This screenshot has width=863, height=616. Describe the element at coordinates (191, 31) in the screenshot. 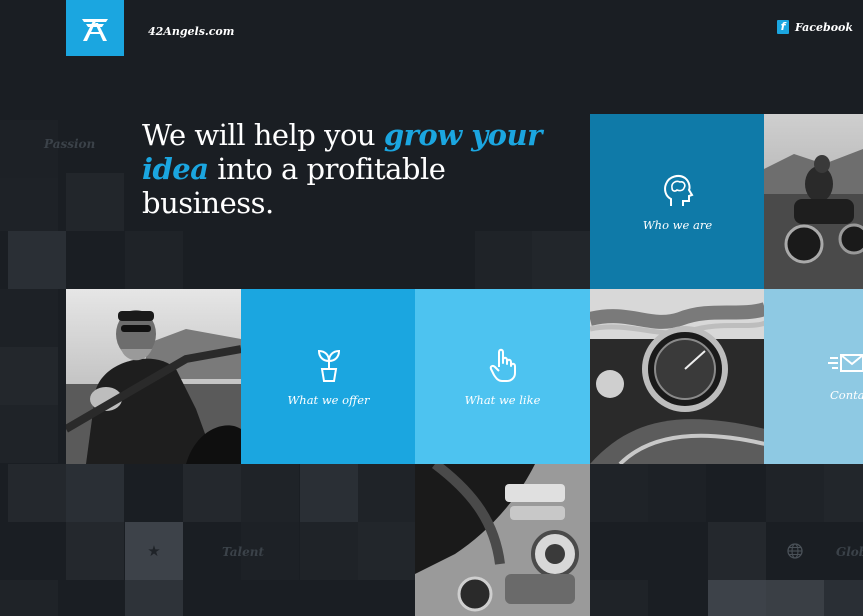

I see `site-name: 42Angels.com` at that location.